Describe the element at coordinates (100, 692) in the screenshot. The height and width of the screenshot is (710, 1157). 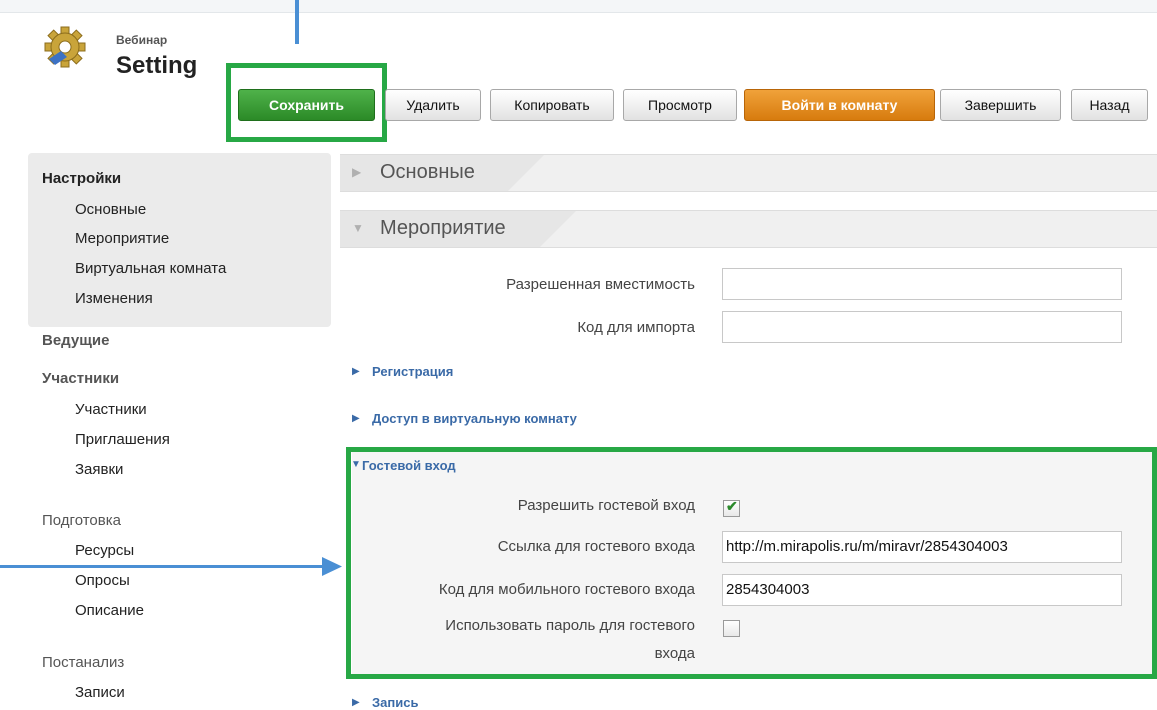
I see `sidebar-item-recordings: Записи` at that location.